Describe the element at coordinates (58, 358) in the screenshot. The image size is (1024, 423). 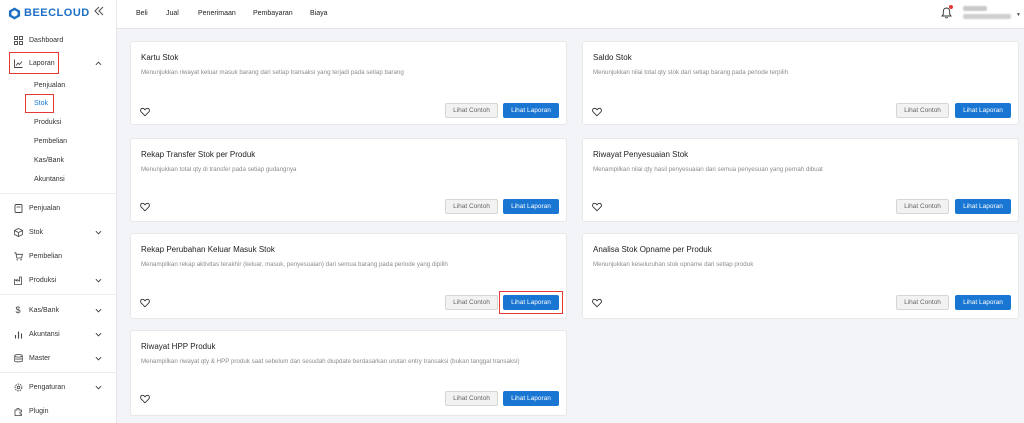
I see `sidebar-item-master: Master` at that location.